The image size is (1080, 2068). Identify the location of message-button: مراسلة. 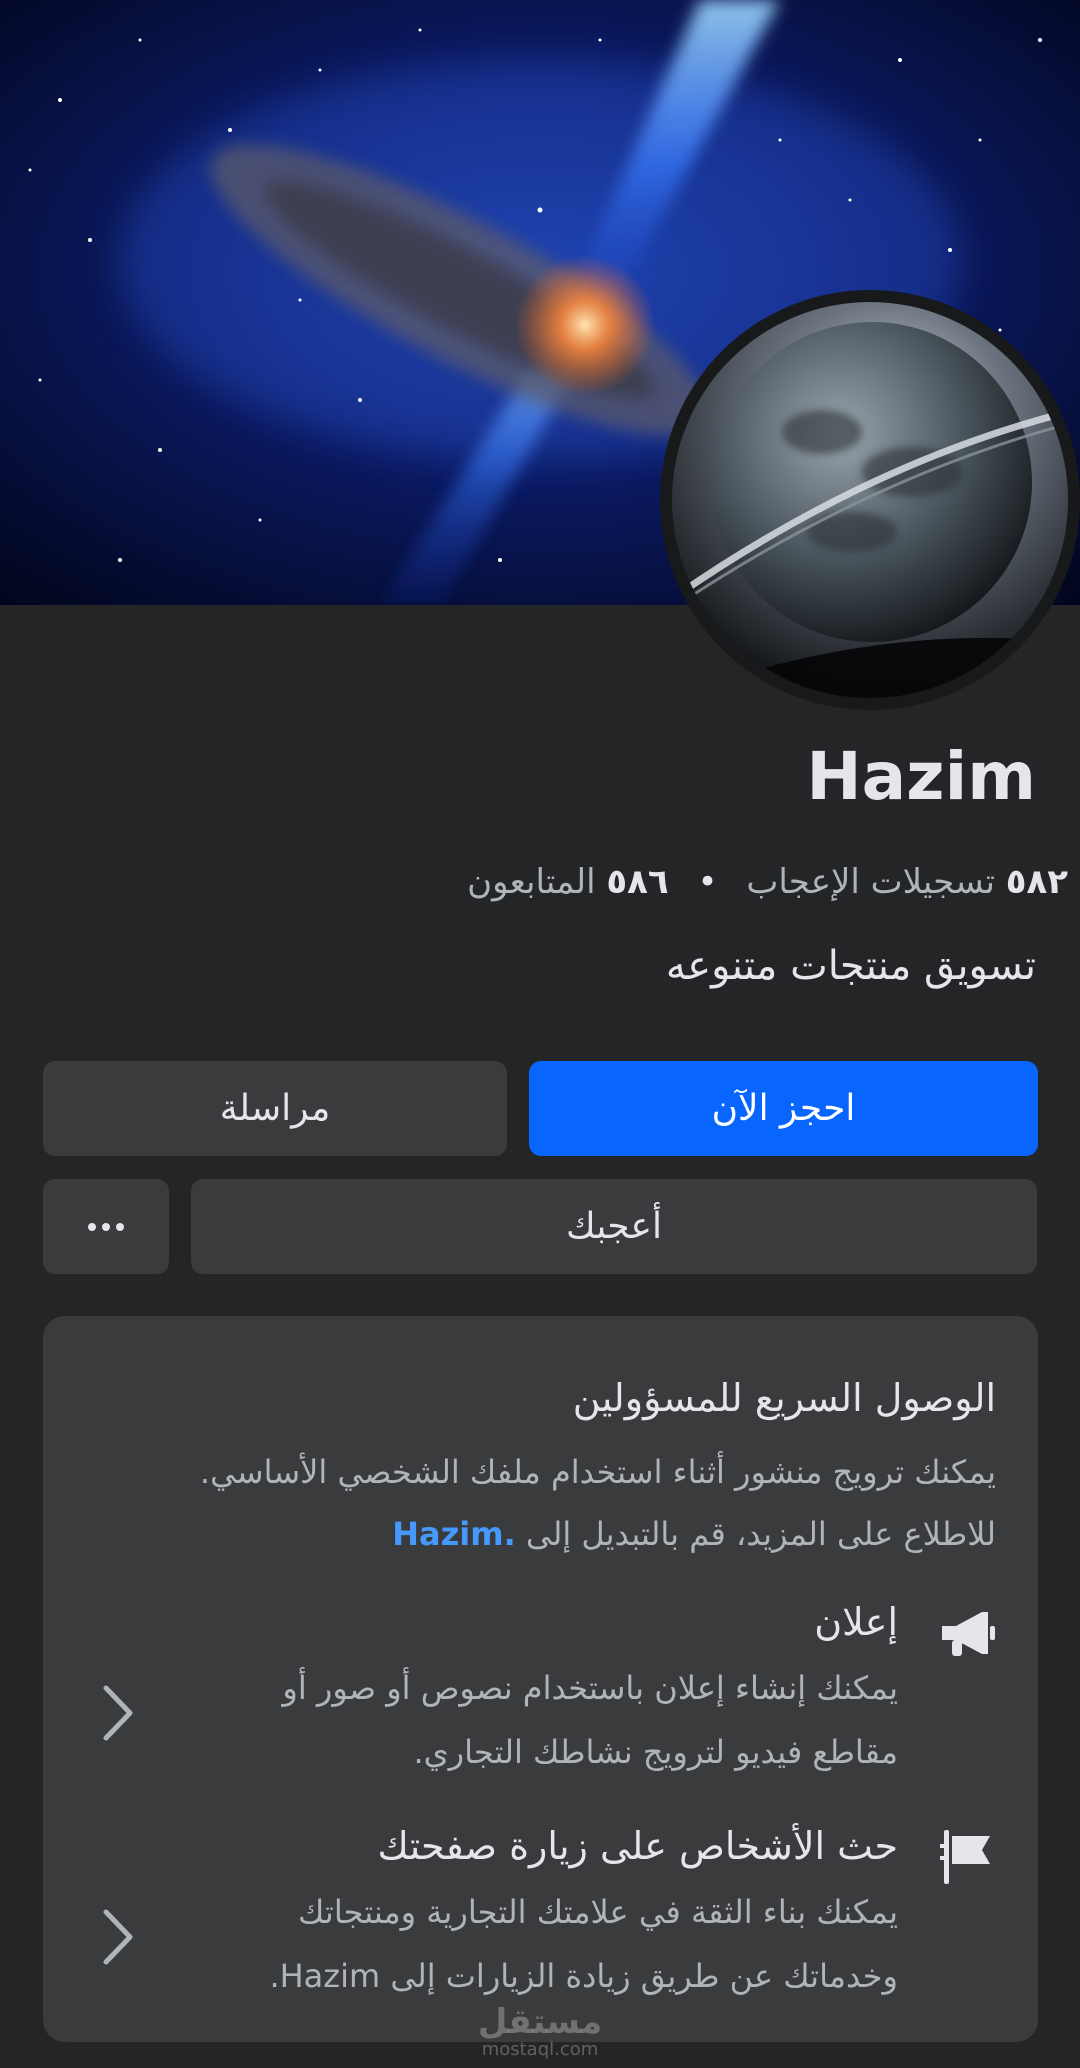
(275, 1108).